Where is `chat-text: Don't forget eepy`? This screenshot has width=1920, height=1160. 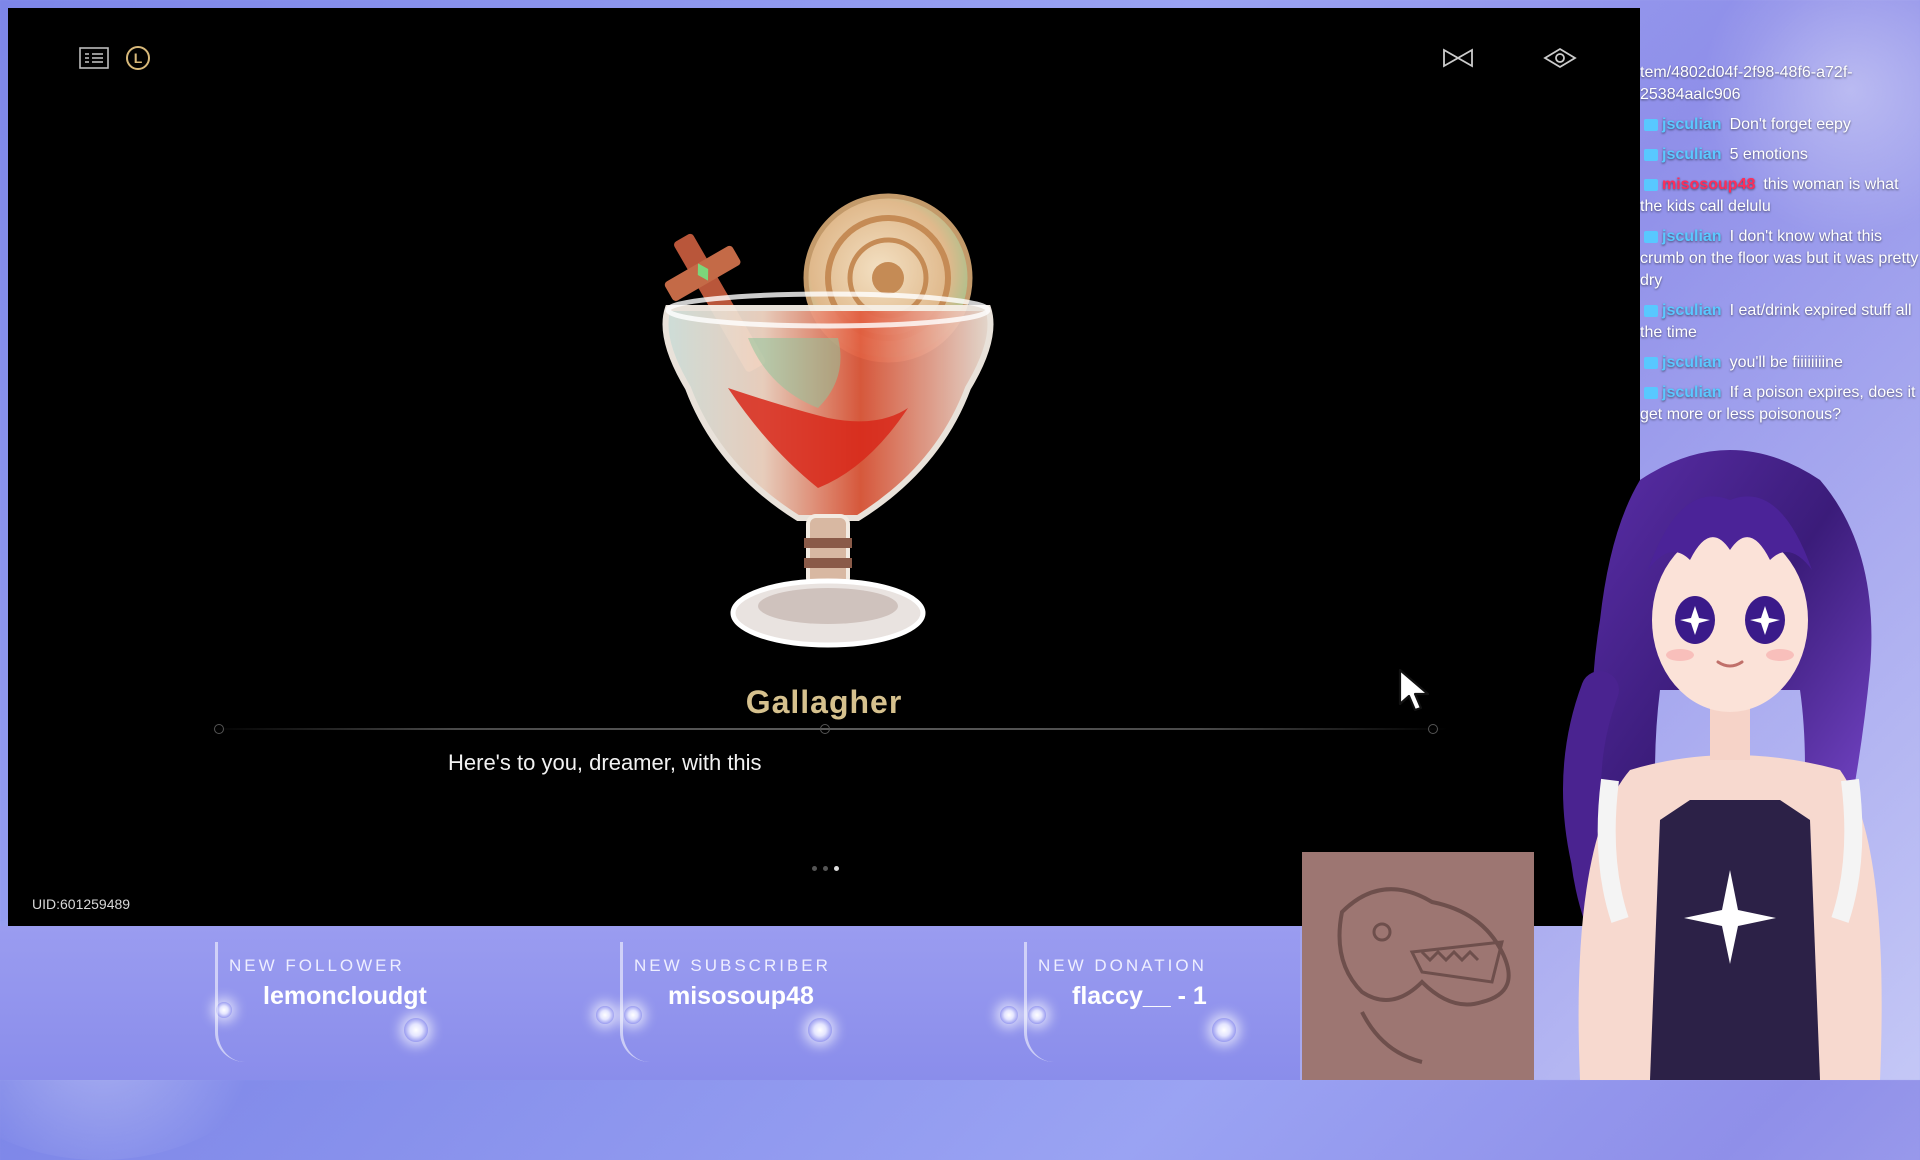
chat-text: Don't forget eepy is located at coordinates (1790, 124).